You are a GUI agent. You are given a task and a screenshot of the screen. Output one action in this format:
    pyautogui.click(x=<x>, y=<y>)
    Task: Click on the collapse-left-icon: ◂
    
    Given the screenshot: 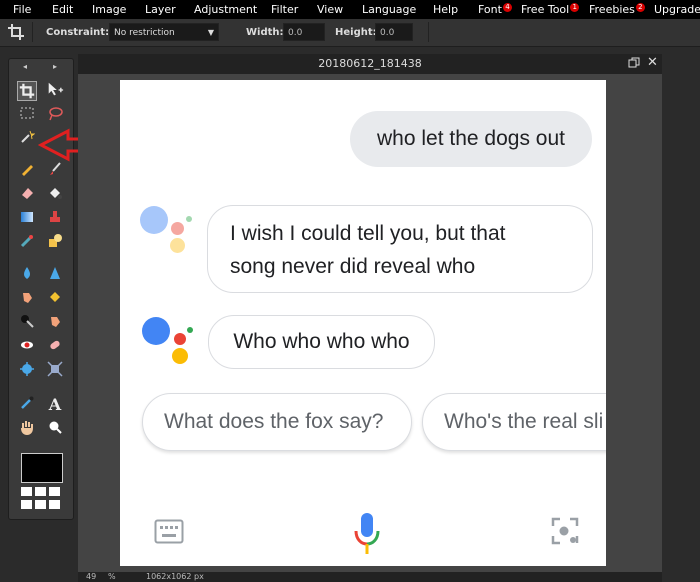 What is the action you would take?
    pyautogui.click(x=25, y=66)
    